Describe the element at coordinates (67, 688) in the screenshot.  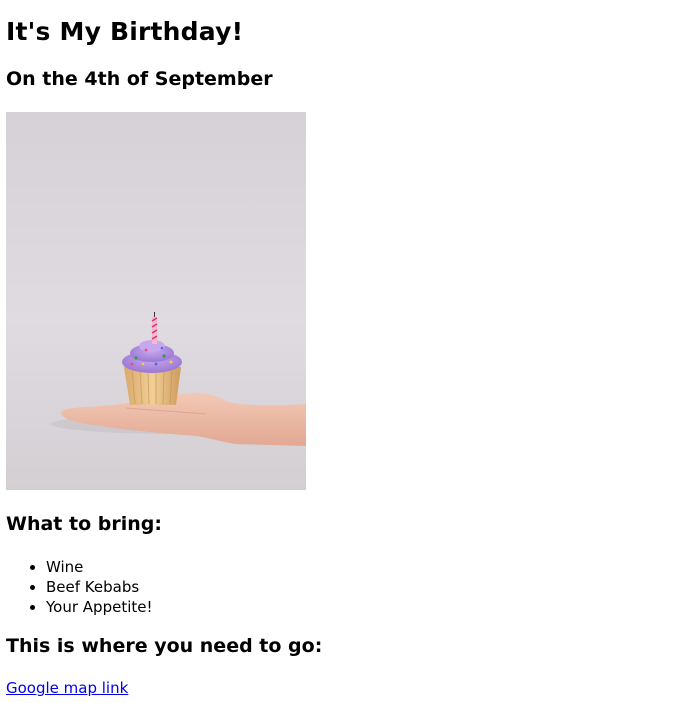
I see `google-map-link: Google map link` at that location.